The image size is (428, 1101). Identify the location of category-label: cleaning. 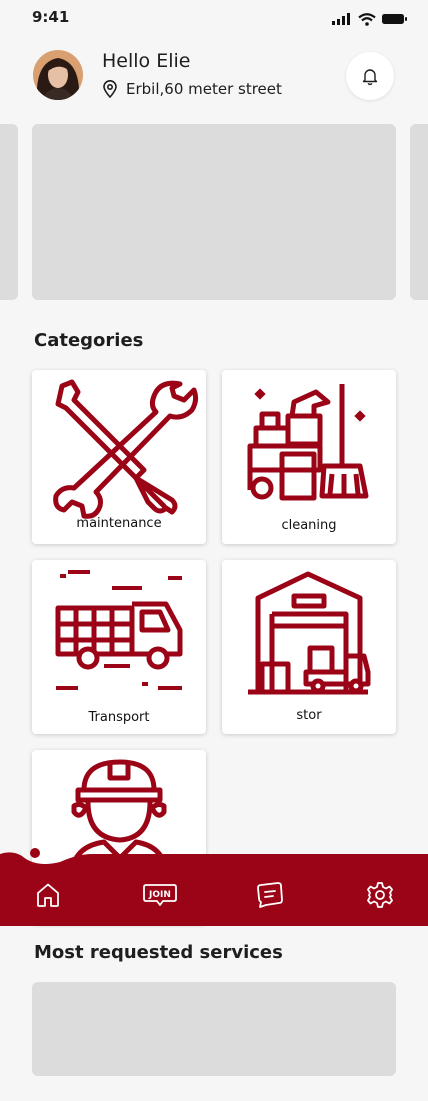
(309, 525).